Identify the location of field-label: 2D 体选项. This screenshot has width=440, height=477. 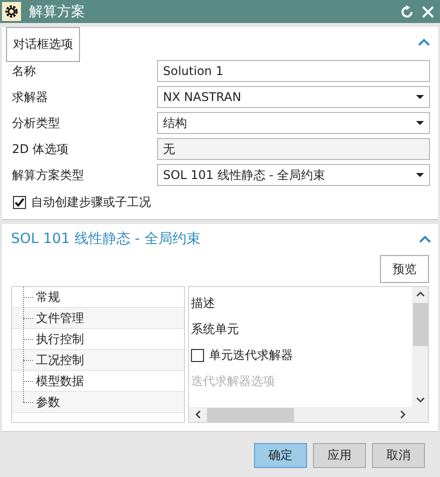
(40, 149).